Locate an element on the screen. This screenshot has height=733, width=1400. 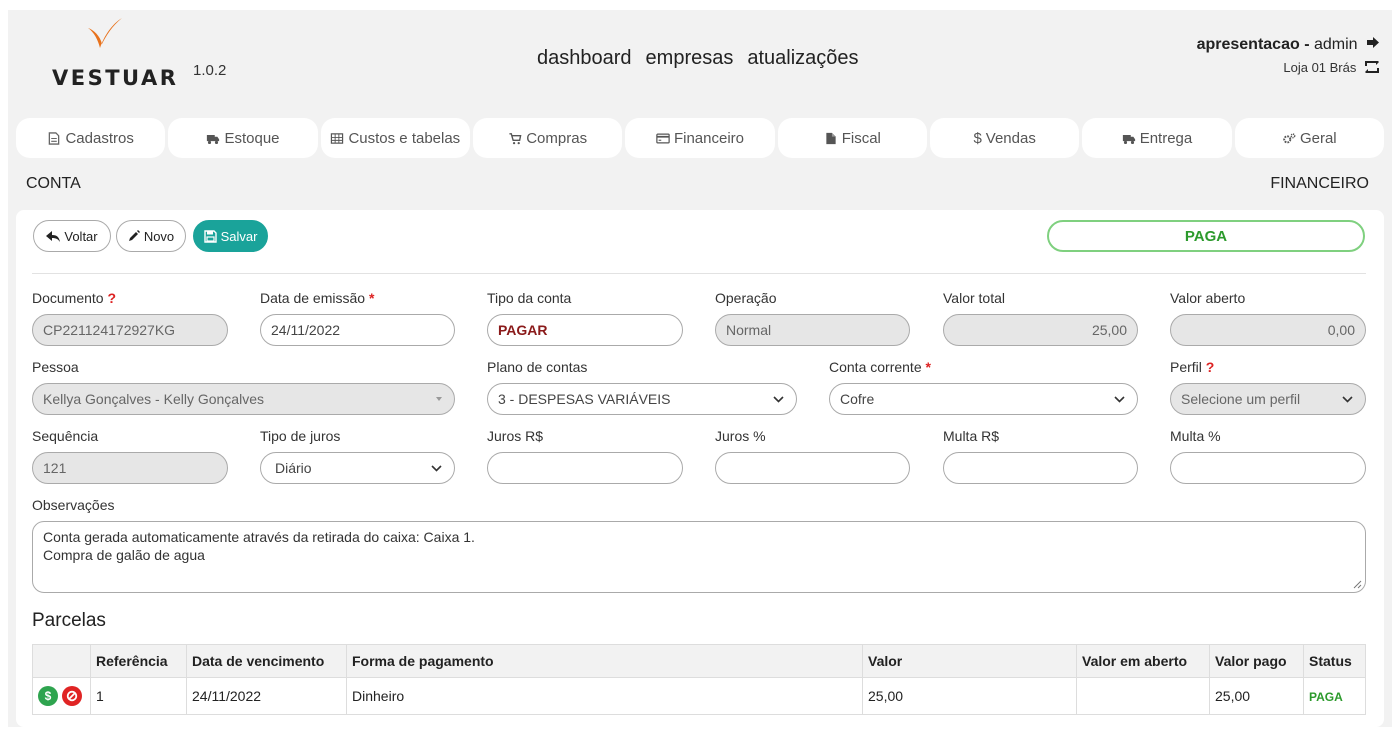
tipo-juros-label: Tipo de juros is located at coordinates (300, 436).